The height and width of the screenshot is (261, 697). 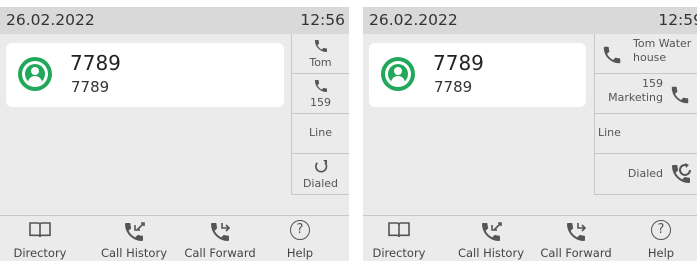 I want to click on status-time: 12:56, so click(x=322, y=20).